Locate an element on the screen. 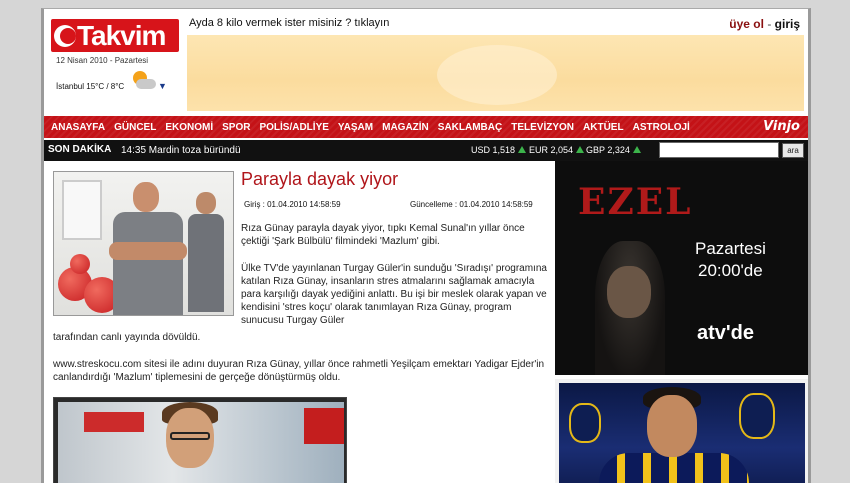  breaking-news-label: SON DAKİKA is located at coordinates (80, 149).